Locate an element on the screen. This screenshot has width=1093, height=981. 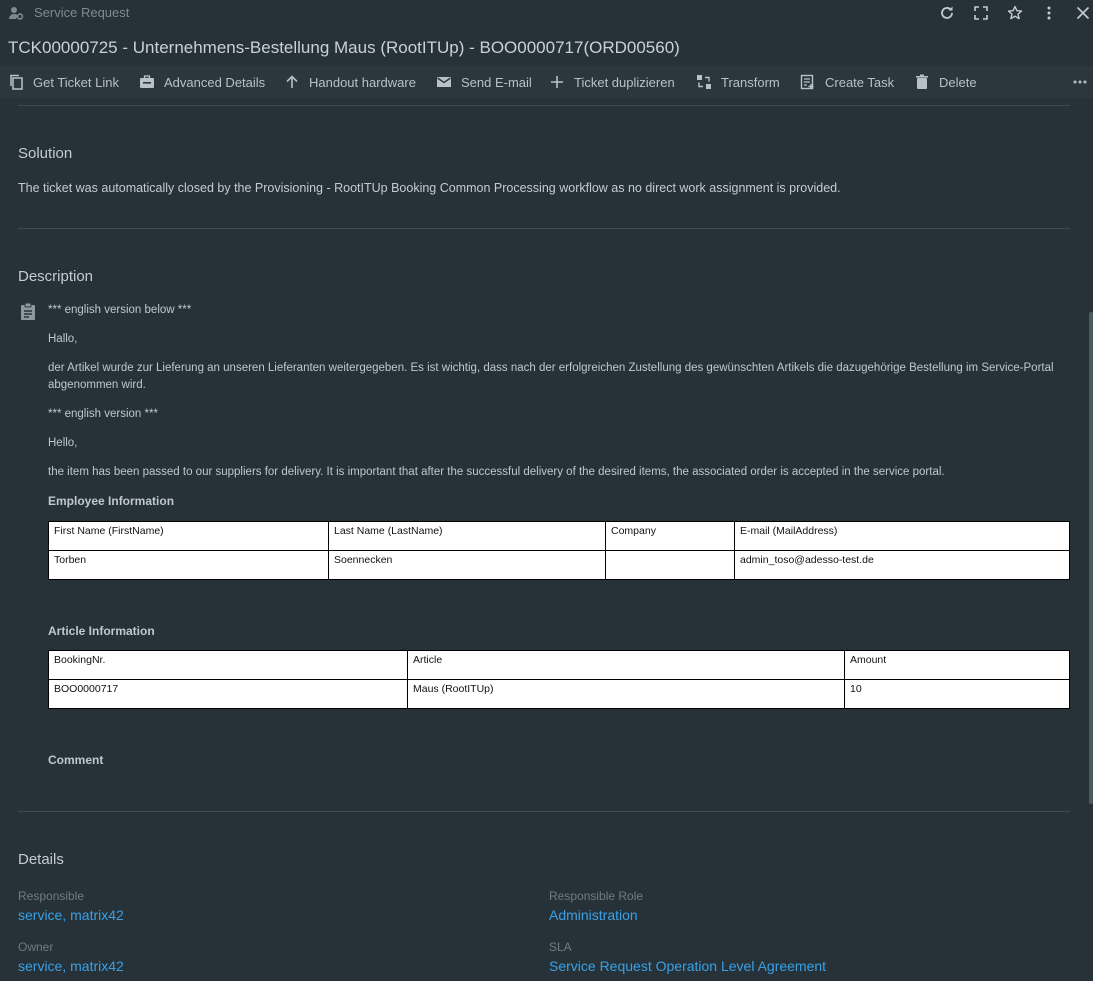
table-cell: Torben is located at coordinates (188, 565).